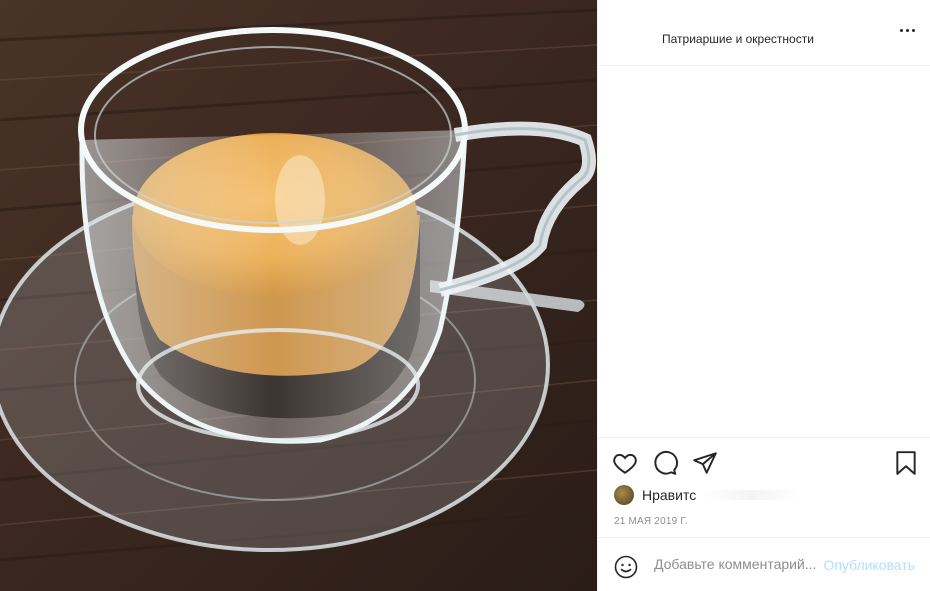  I want to click on more-horizontal-icon, so click(907, 30).